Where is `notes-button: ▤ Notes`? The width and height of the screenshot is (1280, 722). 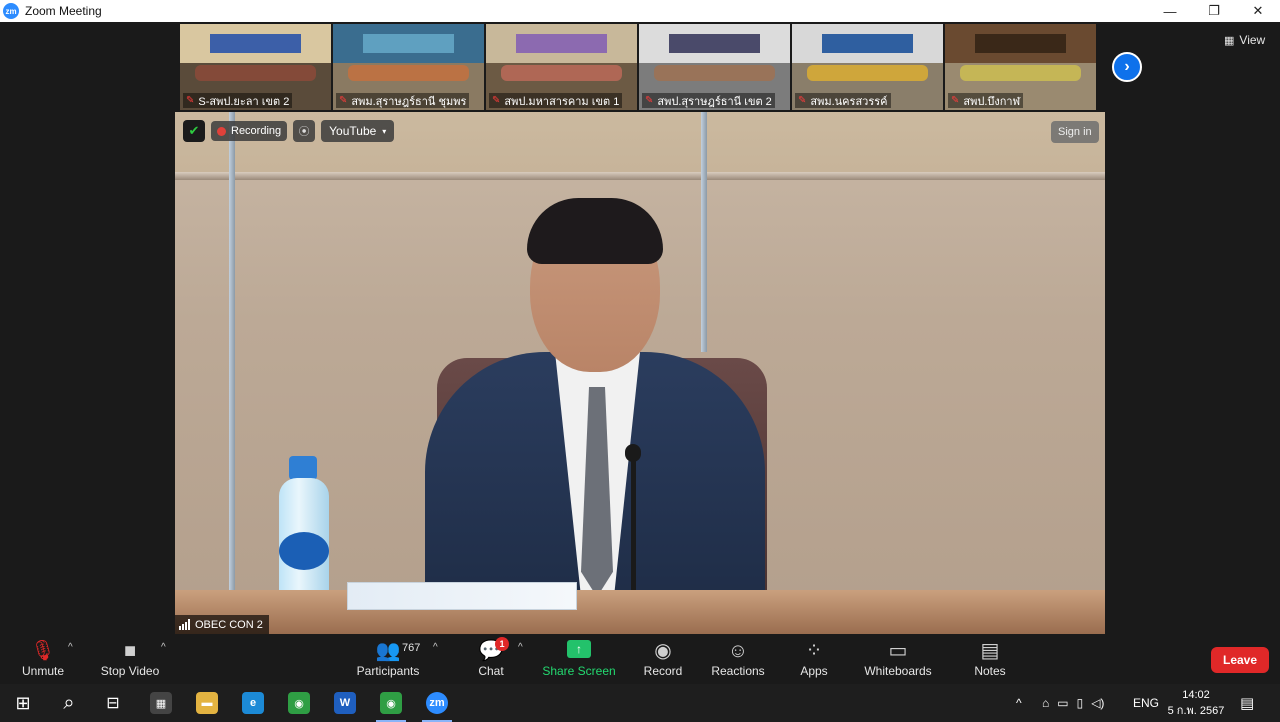
notes-button: ▤ Notes is located at coordinates (990, 659).